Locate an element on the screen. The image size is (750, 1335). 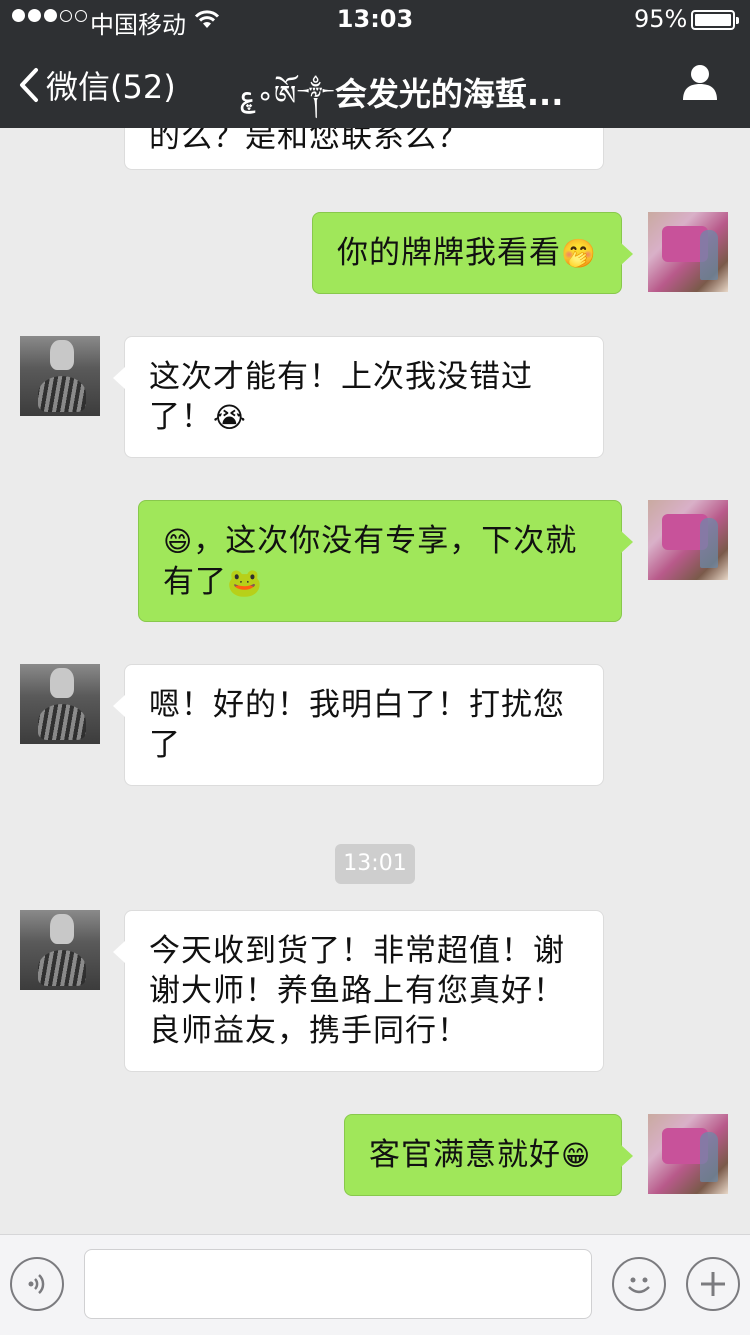
message-bubble-incoming: 这次才能有！上次我没错过了！😭 is located at coordinates (358, 397).